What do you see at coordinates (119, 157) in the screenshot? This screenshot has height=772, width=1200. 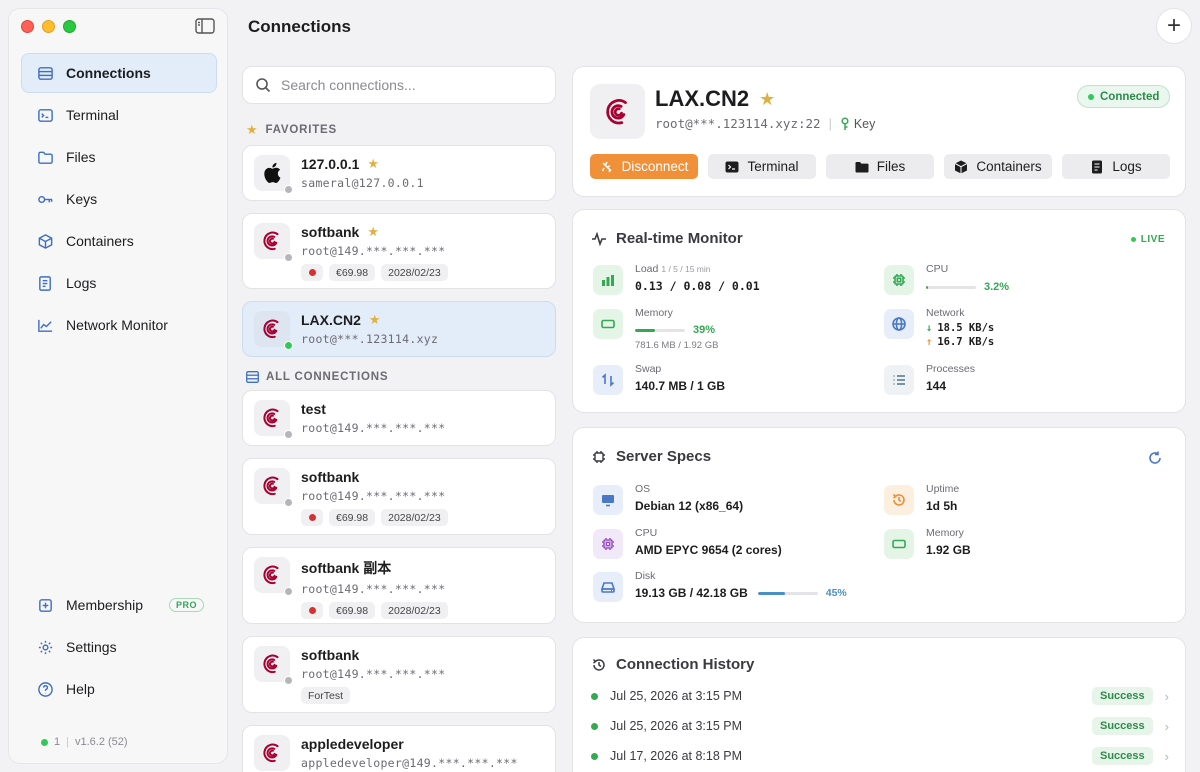 I see `sidebar-item-files: Files` at bounding box center [119, 157].